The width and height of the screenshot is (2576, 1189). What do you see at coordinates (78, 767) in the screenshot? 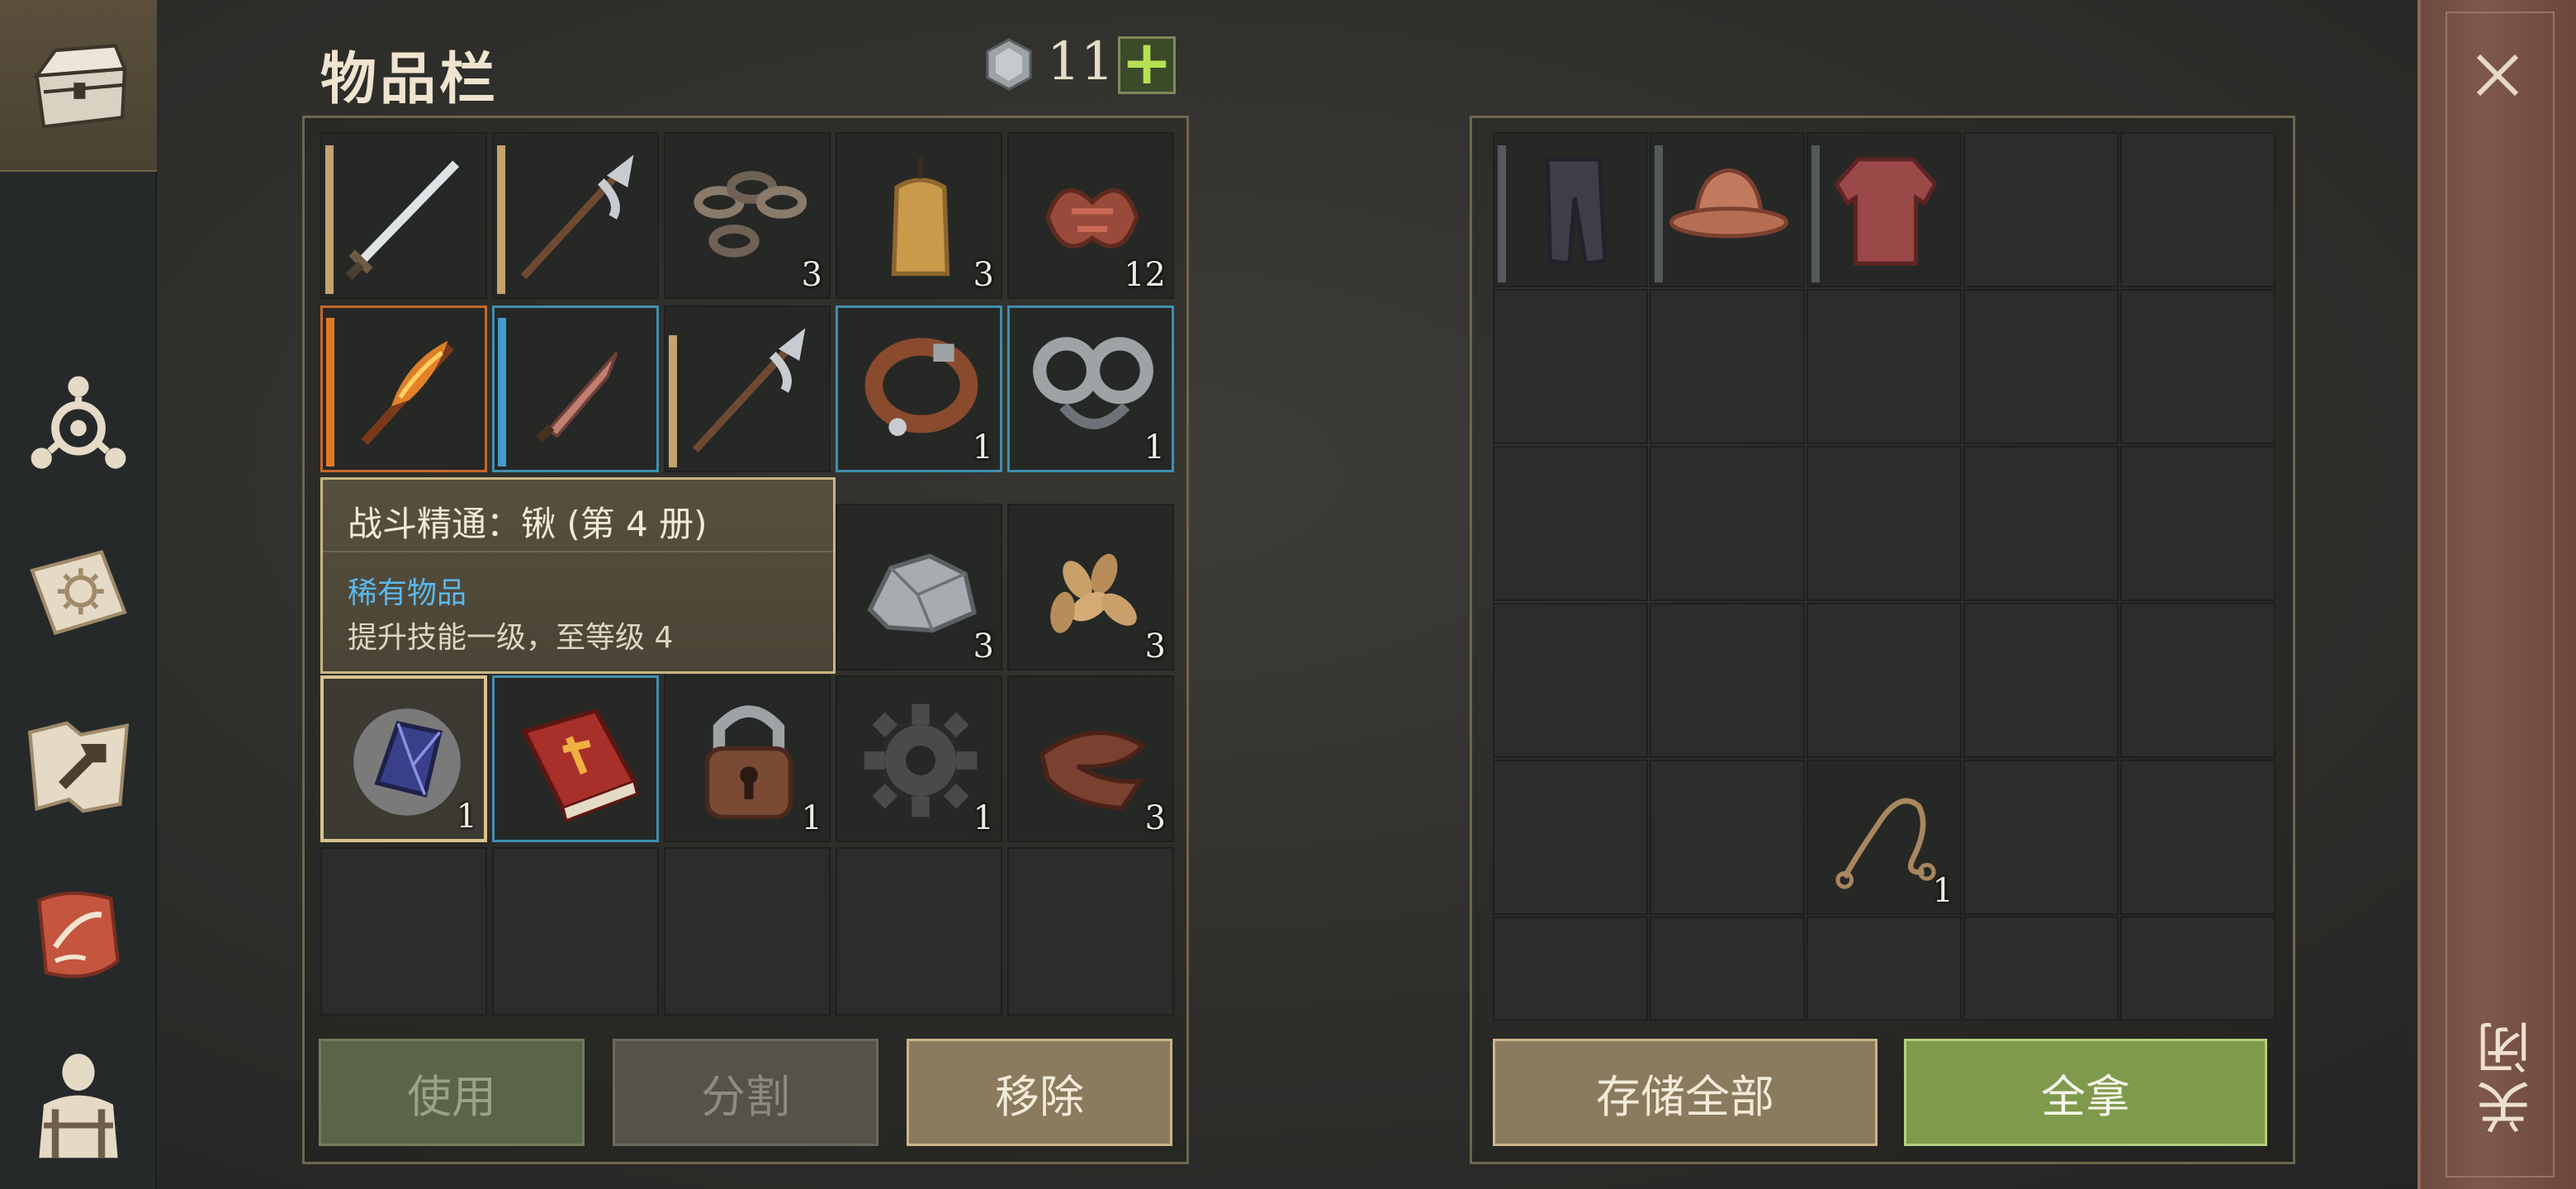
I see `crafting-icon` at bounding box center [78, 767].